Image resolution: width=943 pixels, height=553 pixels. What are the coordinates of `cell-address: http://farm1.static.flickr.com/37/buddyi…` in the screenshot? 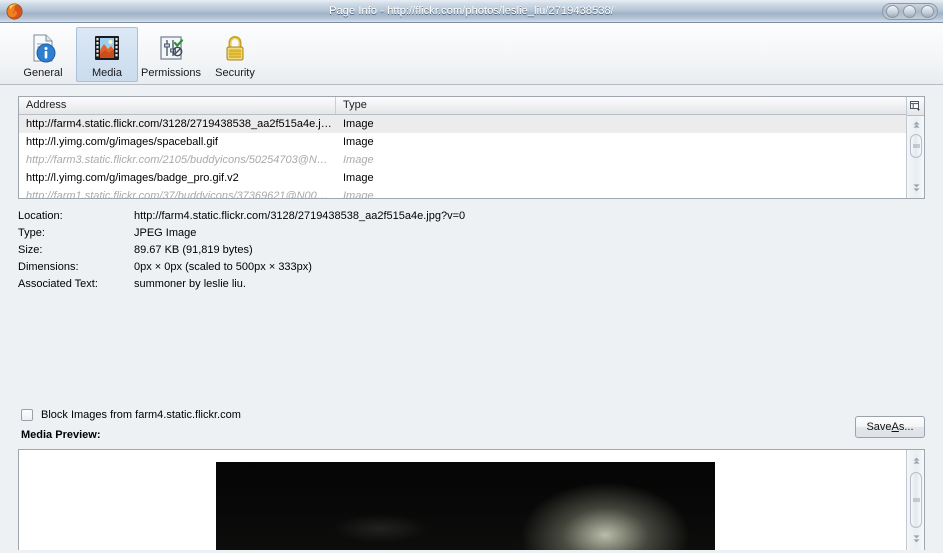 It's located at (177, 194).